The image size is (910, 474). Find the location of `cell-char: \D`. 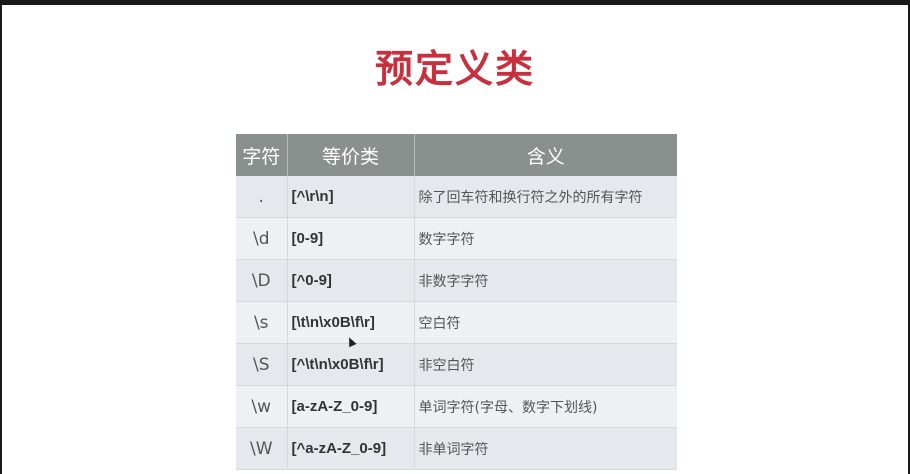

cell-char: \D is located at coordinates (262, 280).